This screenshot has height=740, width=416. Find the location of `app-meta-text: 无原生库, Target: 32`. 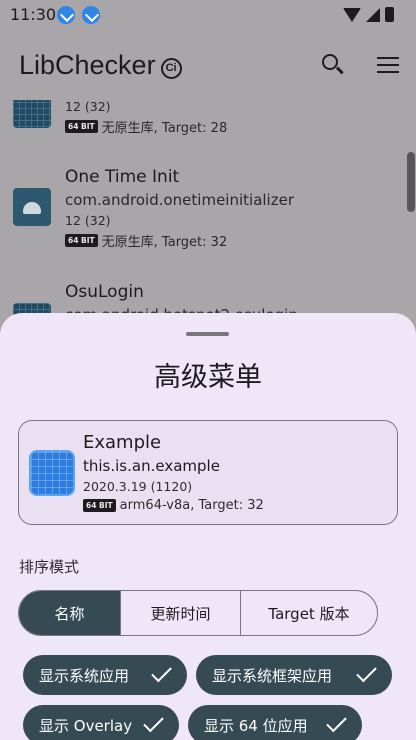

app-meta-text: 无原生库, Target: 32 is located at coordinates (164, 242).